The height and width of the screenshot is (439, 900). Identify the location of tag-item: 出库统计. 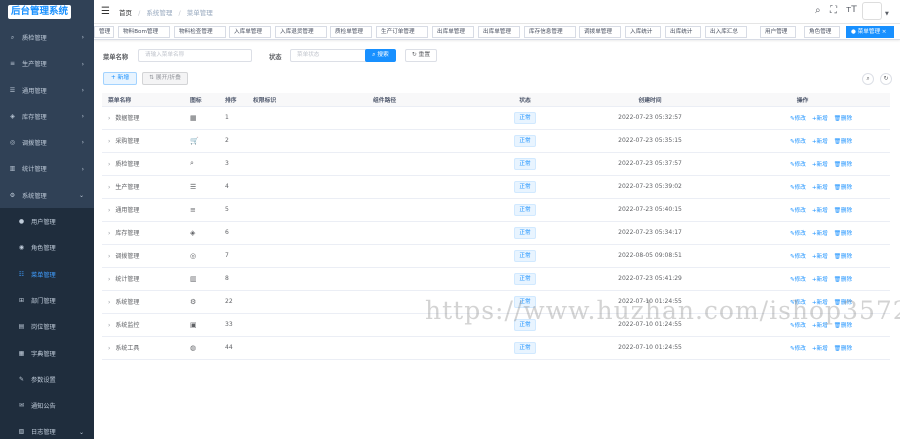
(683, 32).